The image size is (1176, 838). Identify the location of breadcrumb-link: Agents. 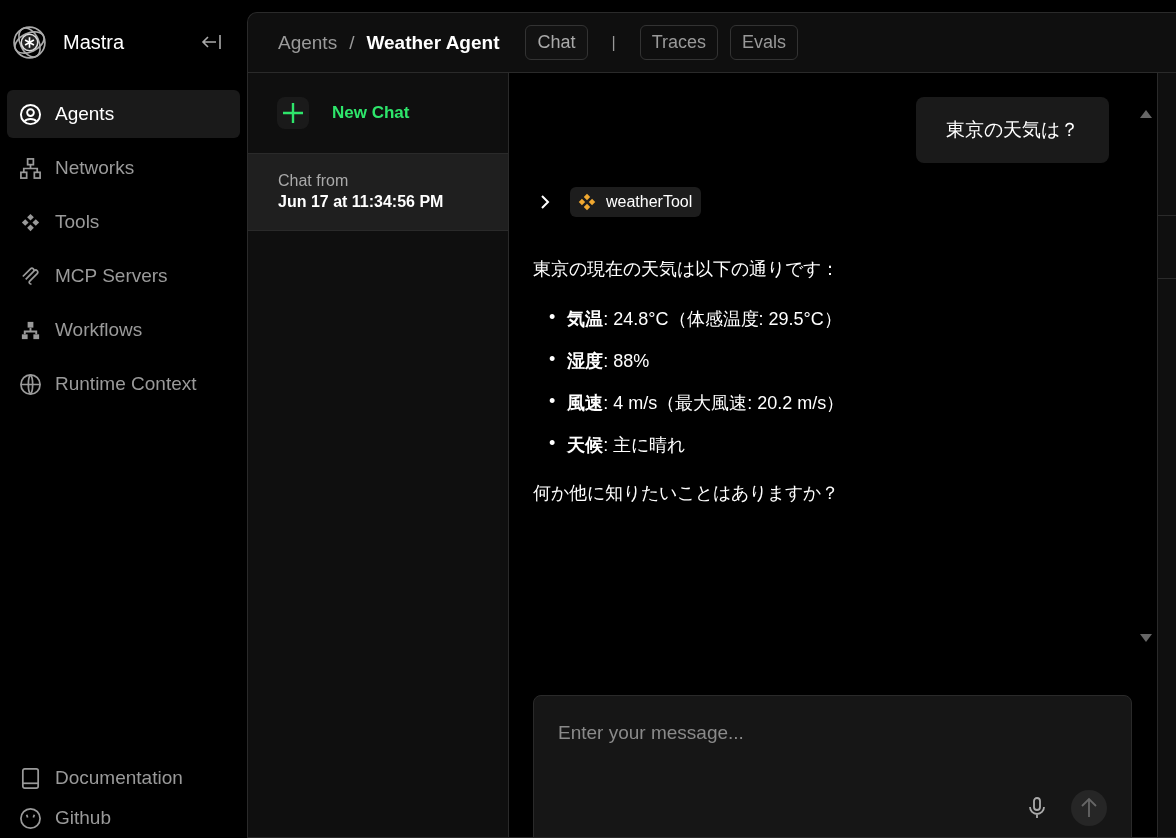
(308, 42).